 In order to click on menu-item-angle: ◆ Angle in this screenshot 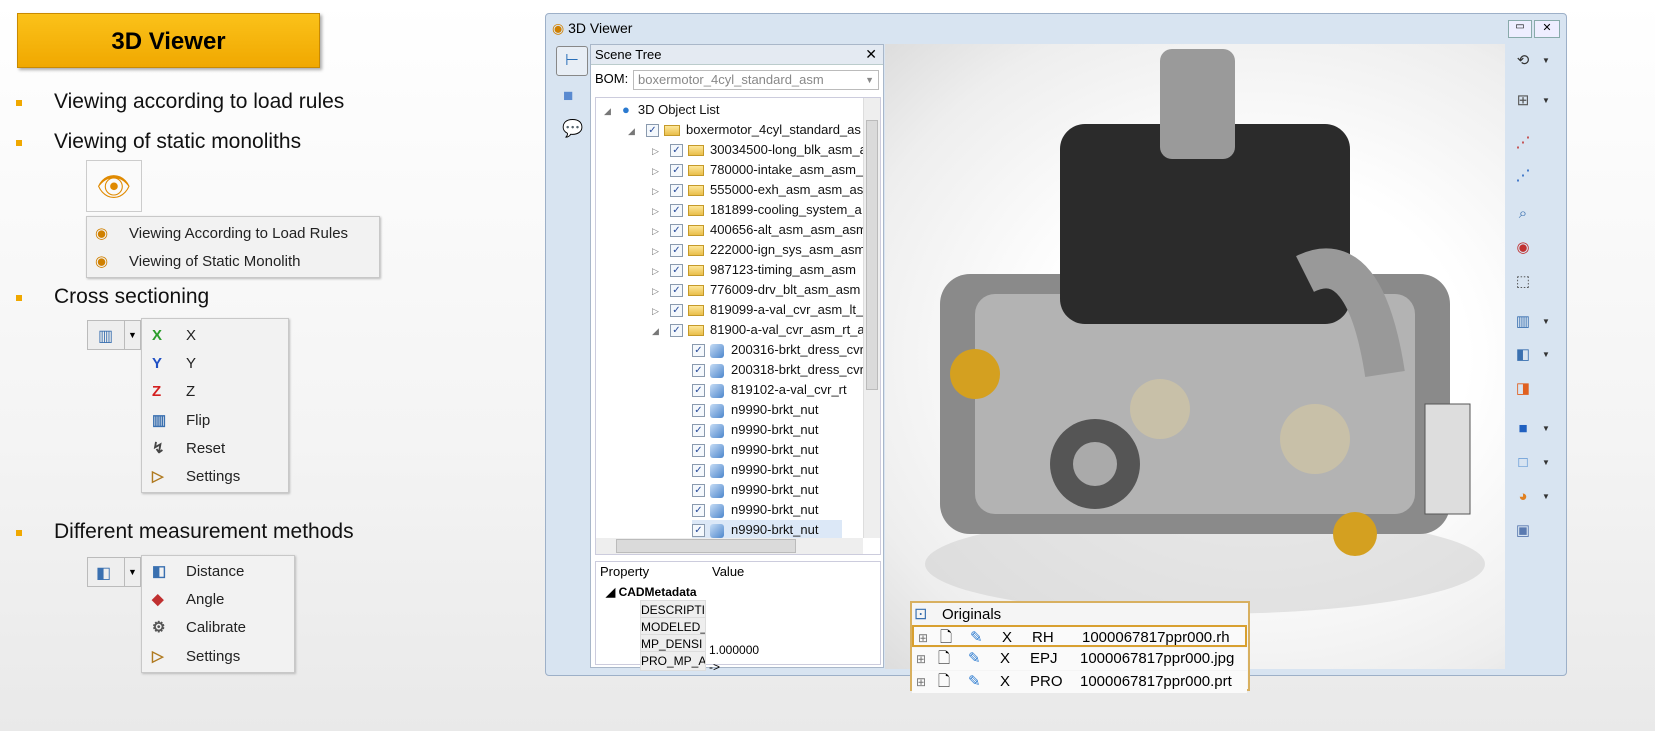, I will do `click(218, 600)`.